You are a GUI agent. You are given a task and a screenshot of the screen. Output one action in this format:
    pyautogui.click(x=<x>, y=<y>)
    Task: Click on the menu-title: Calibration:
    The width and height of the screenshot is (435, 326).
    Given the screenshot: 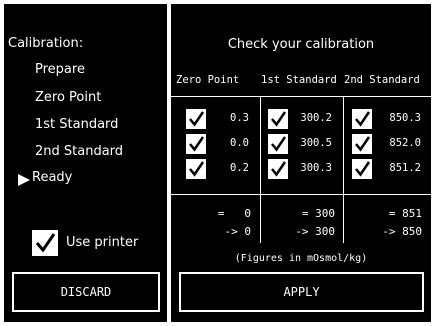 What is the action you would take?
    pyautogui.click(x=46, y=43)
    